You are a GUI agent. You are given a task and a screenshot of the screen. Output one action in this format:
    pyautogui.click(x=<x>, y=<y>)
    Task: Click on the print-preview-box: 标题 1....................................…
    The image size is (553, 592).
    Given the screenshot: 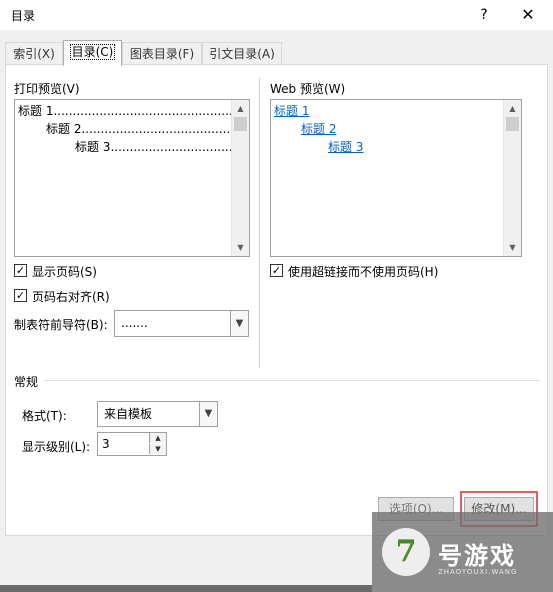 What is the action you would take?
    pyautogui.click(x=132, y=178)
    